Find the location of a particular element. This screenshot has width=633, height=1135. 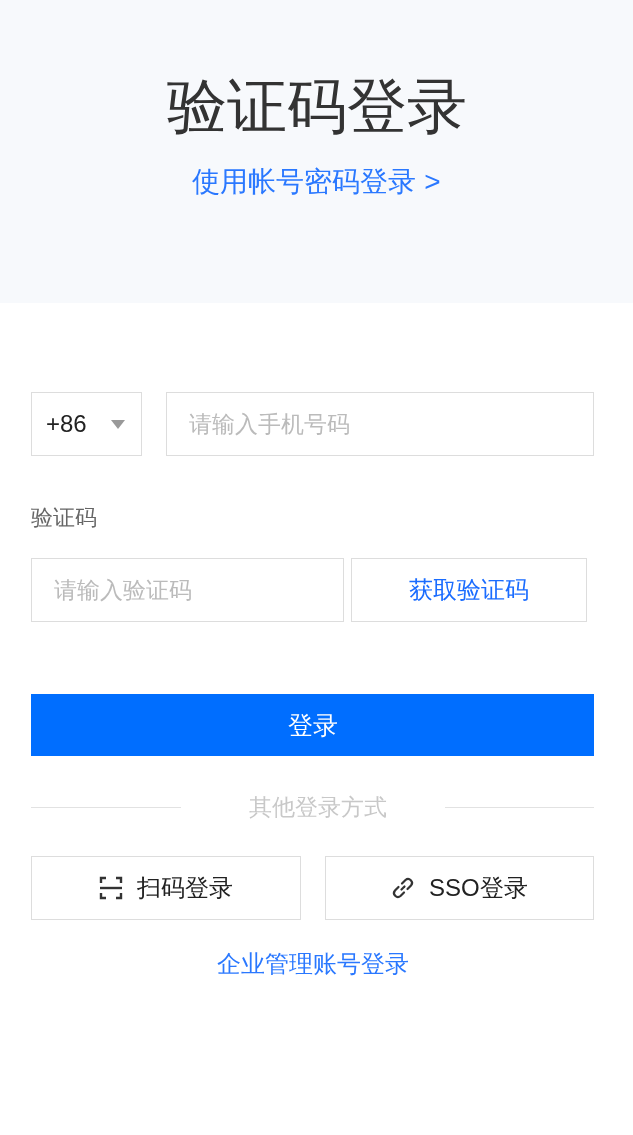

link-icon is located at coordinates (402, 888).